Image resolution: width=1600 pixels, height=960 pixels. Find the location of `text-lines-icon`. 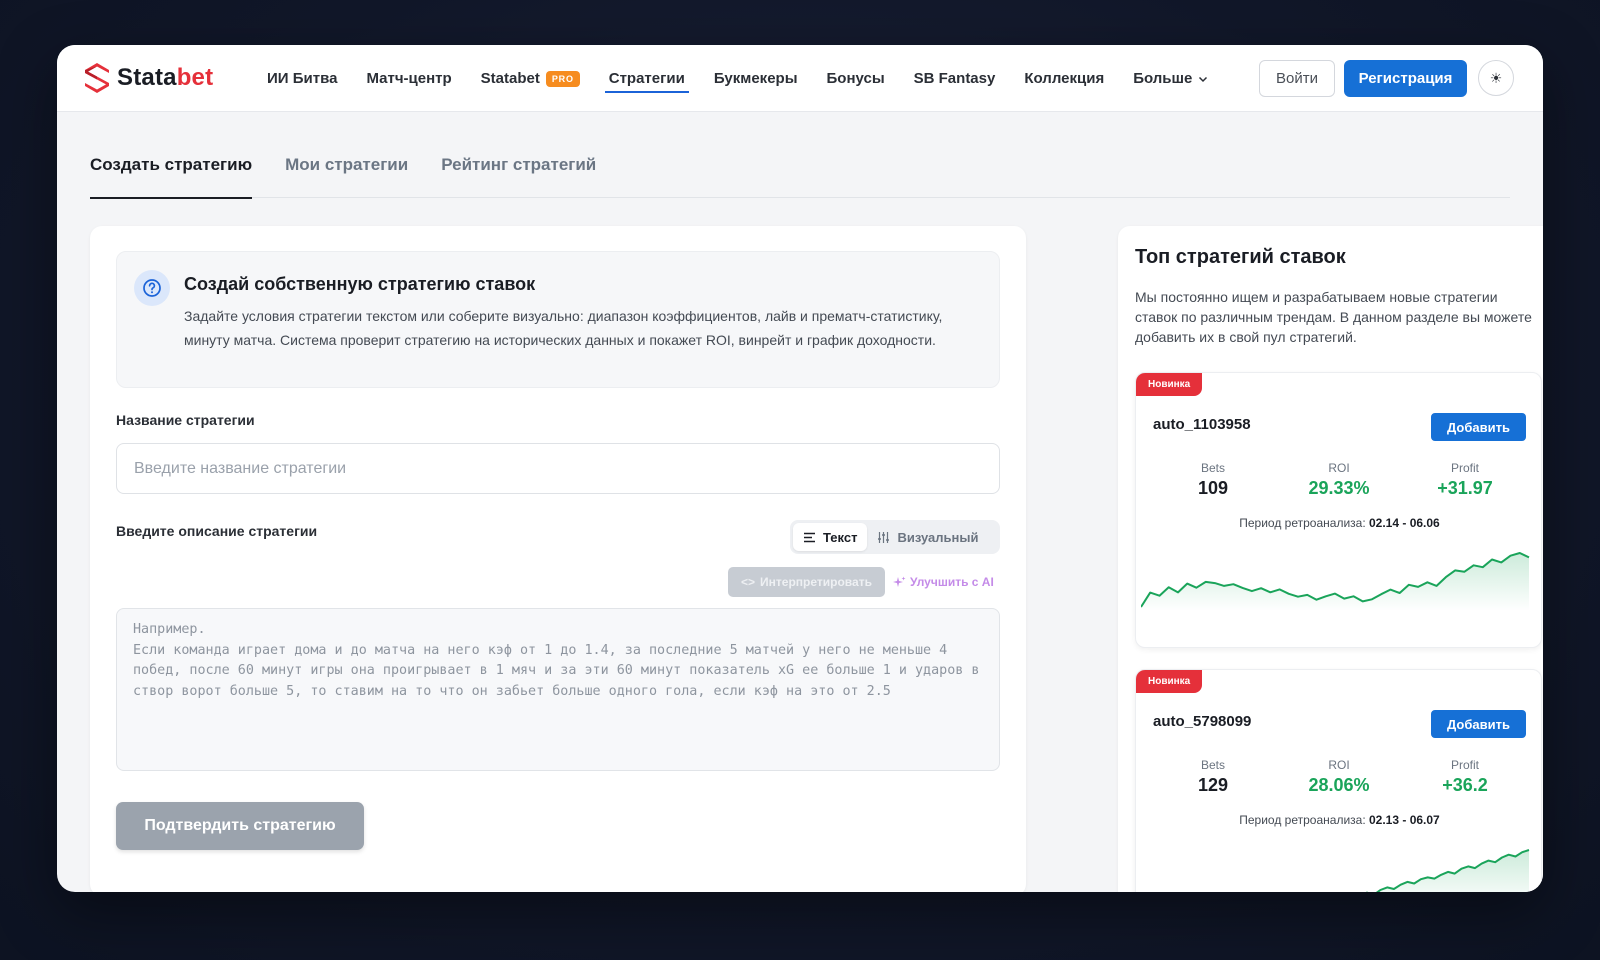

text-lines-icon is located at coordinates (809, 537).